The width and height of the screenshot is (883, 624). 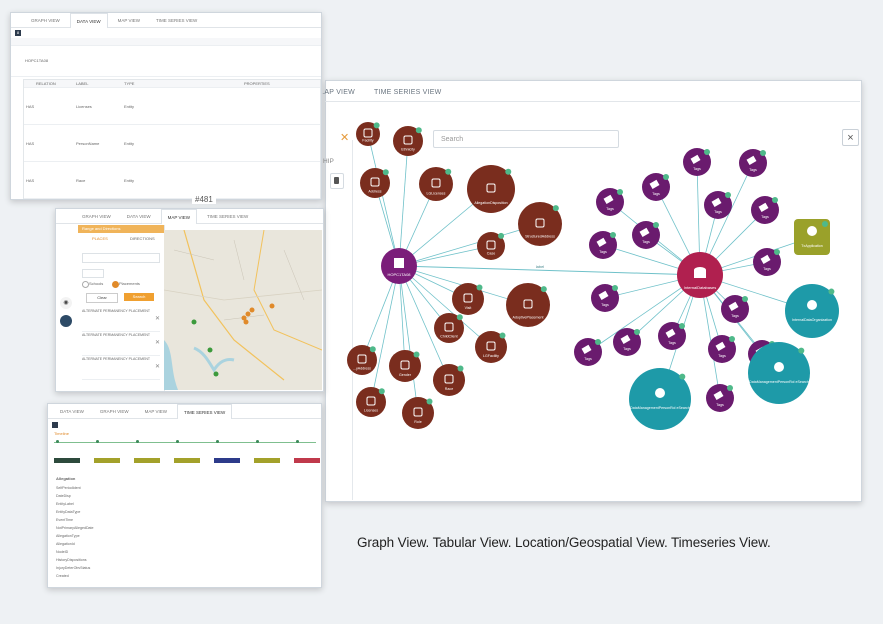 I want to click on compass-icon, so click(x=66, y=321).